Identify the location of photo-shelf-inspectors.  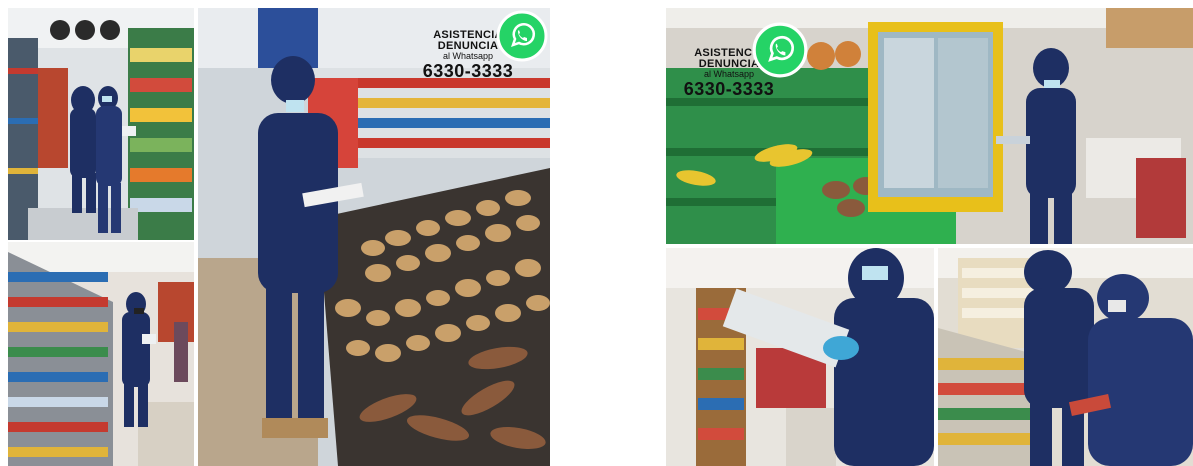
(1065, 357).